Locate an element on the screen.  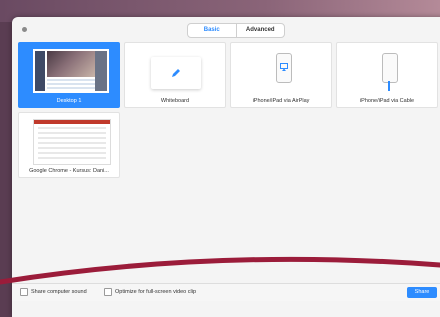
share-button: Share is located at coordinates (422, 292).